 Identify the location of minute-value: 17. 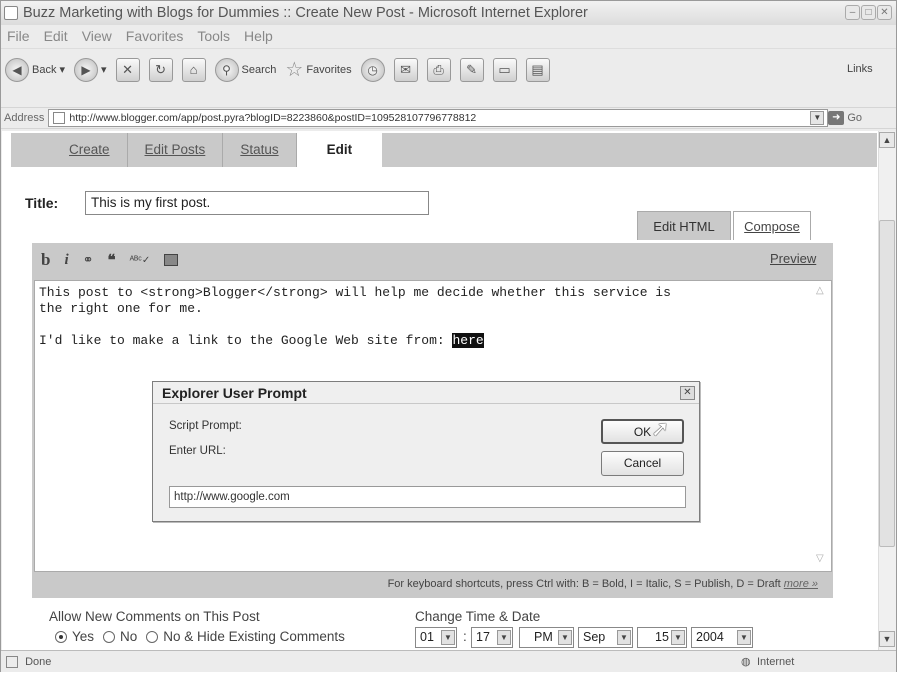
(483, 637).